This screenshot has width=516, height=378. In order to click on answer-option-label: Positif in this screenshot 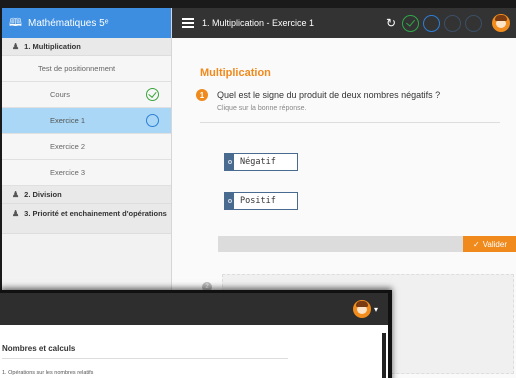, I will do `click(258, 201)`.